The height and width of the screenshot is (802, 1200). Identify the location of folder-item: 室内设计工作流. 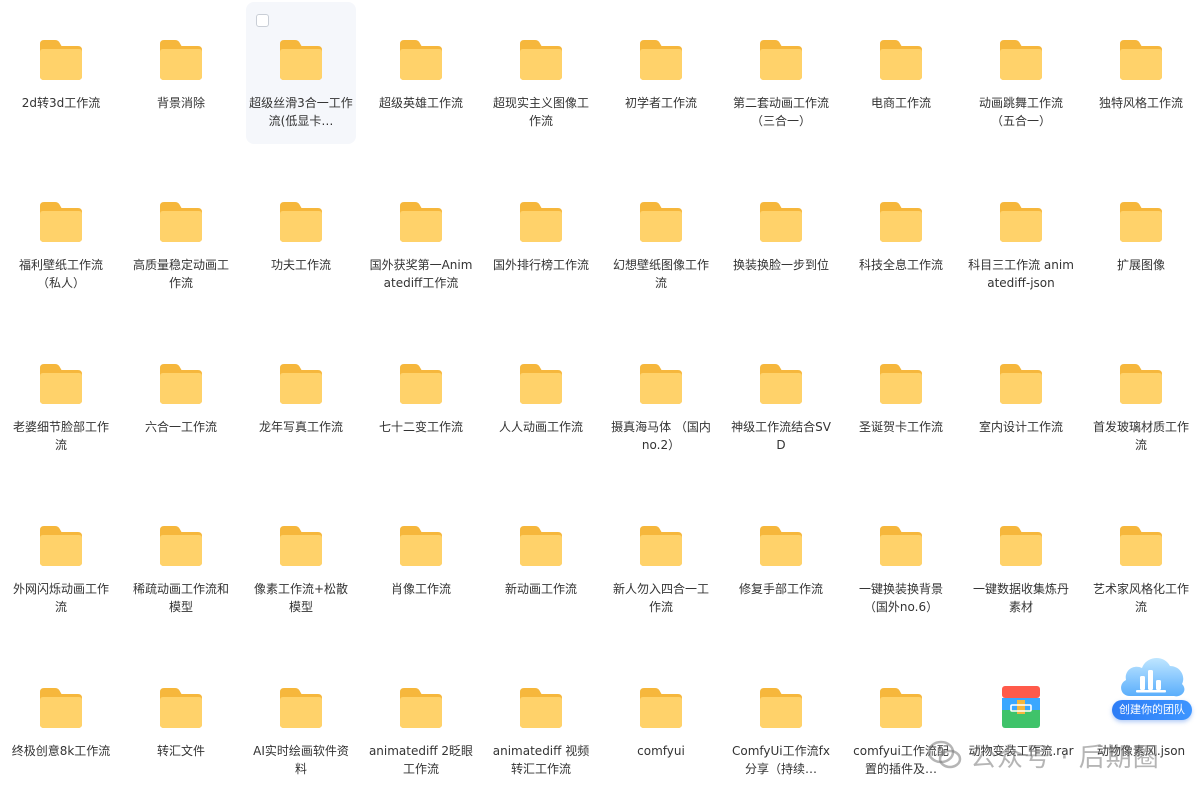
(1021, 397).